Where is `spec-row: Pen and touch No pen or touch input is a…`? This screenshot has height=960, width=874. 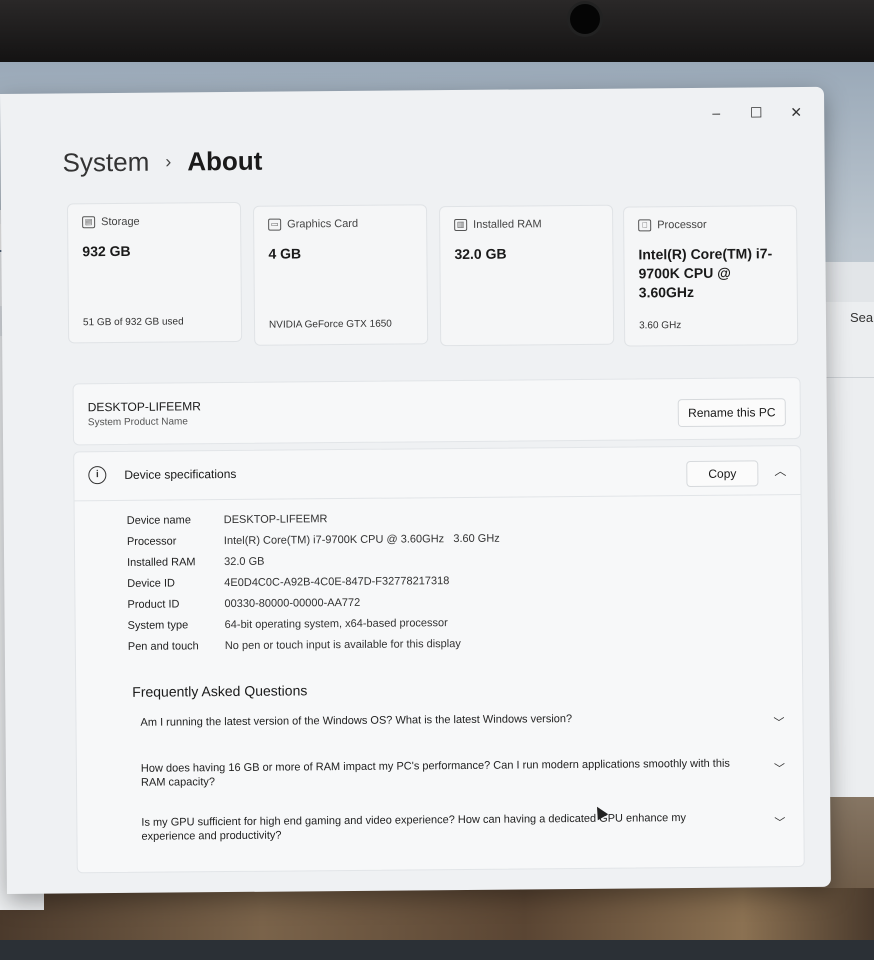 spec-row: Pen and touch No pen or touch input is a… is located at coordinates (314, 645).